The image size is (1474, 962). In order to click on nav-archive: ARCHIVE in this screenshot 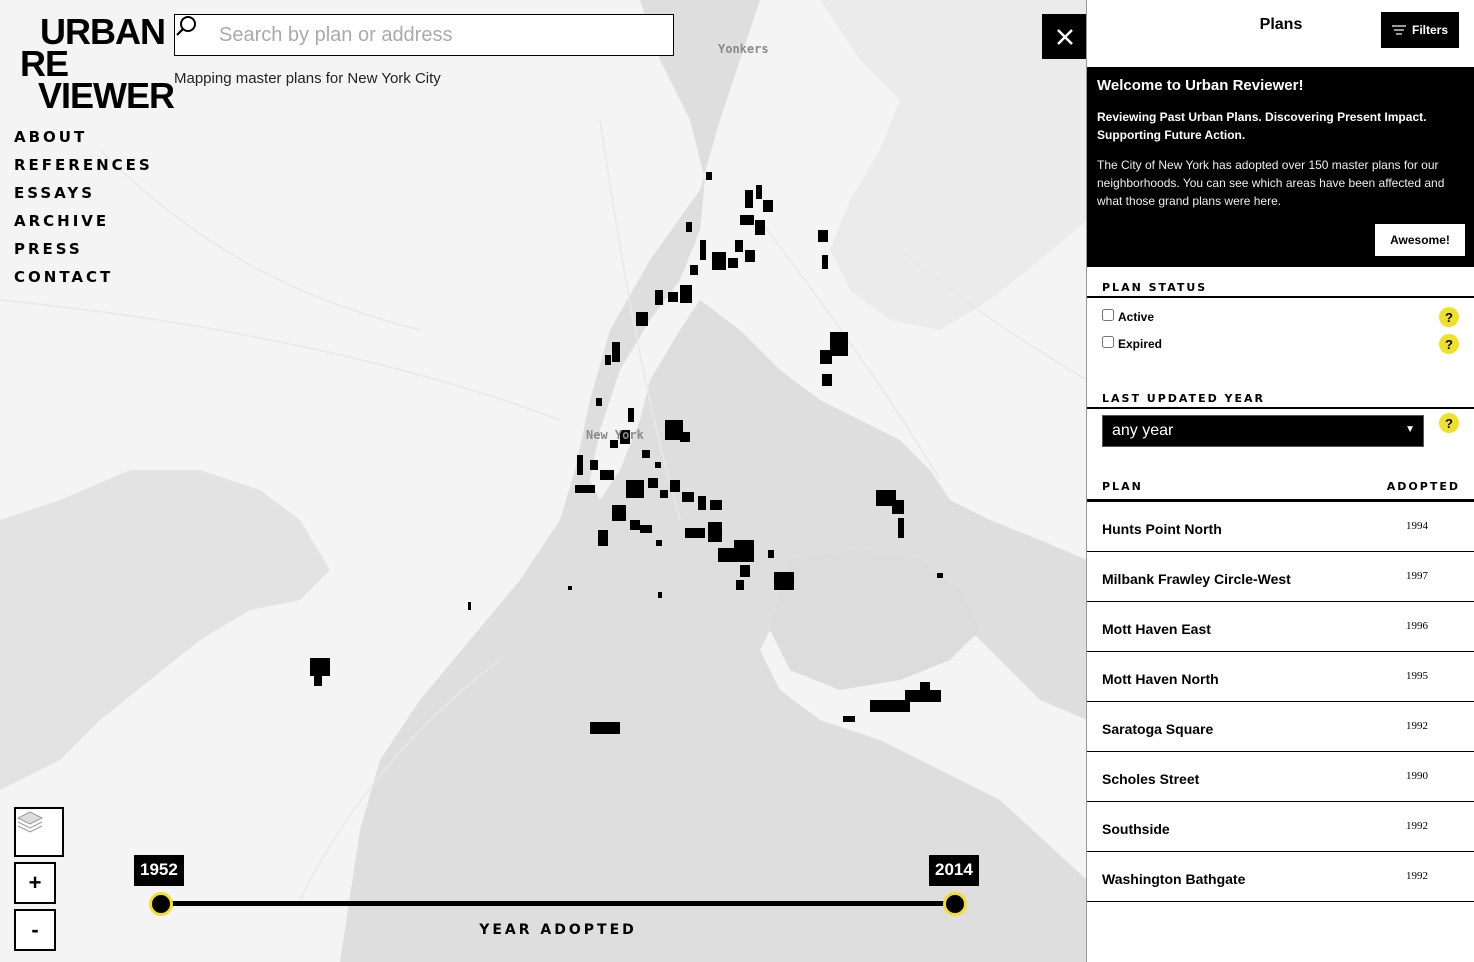, I will do `click(83, 224)`.